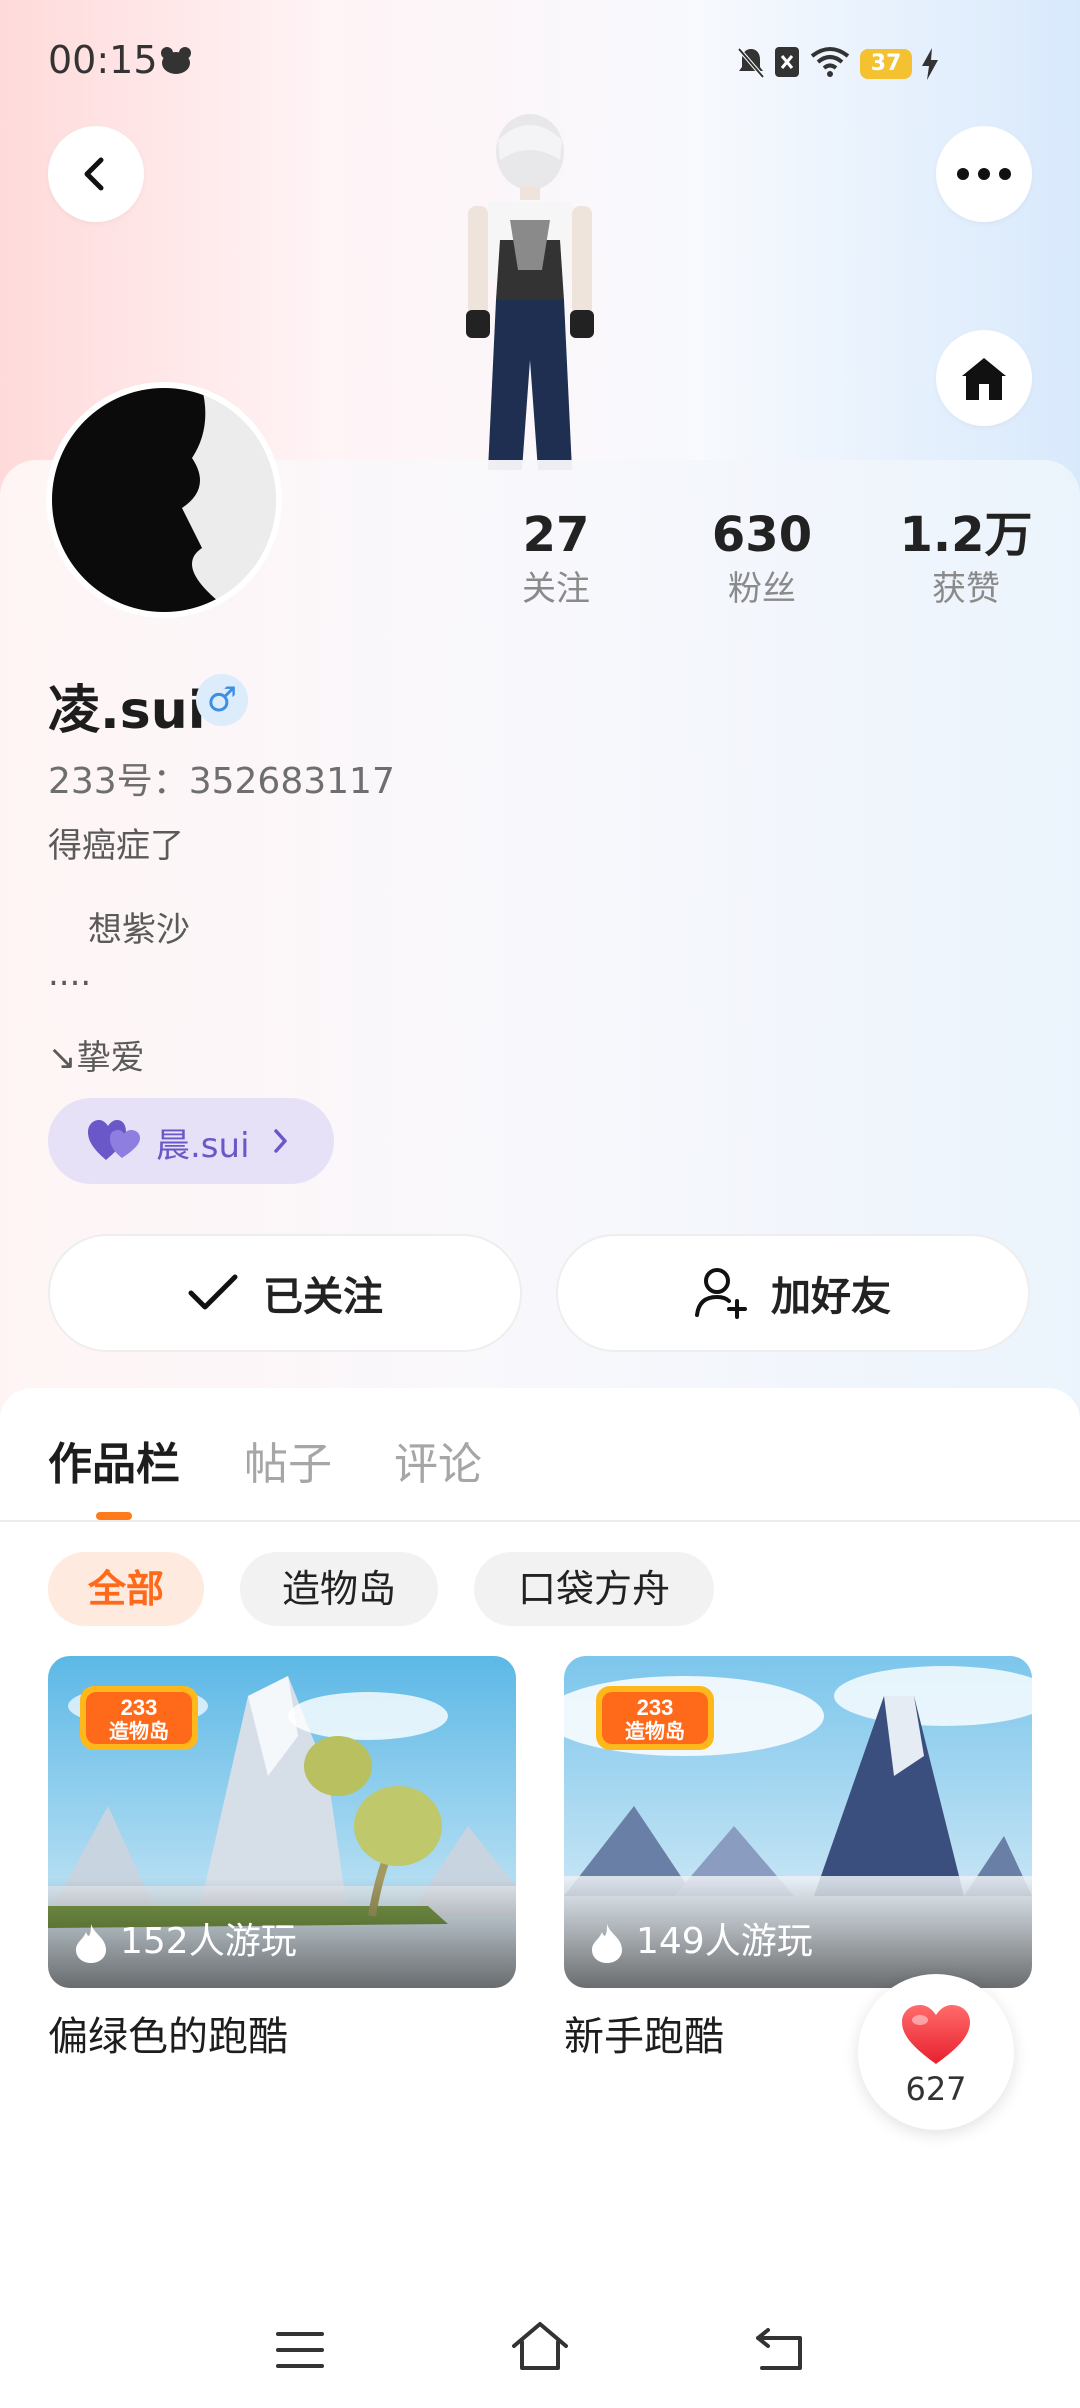 Image resolution: width=1080 pixels, height=2408 pixels. I want to click on system-nav-bar, so click(540, 2349).